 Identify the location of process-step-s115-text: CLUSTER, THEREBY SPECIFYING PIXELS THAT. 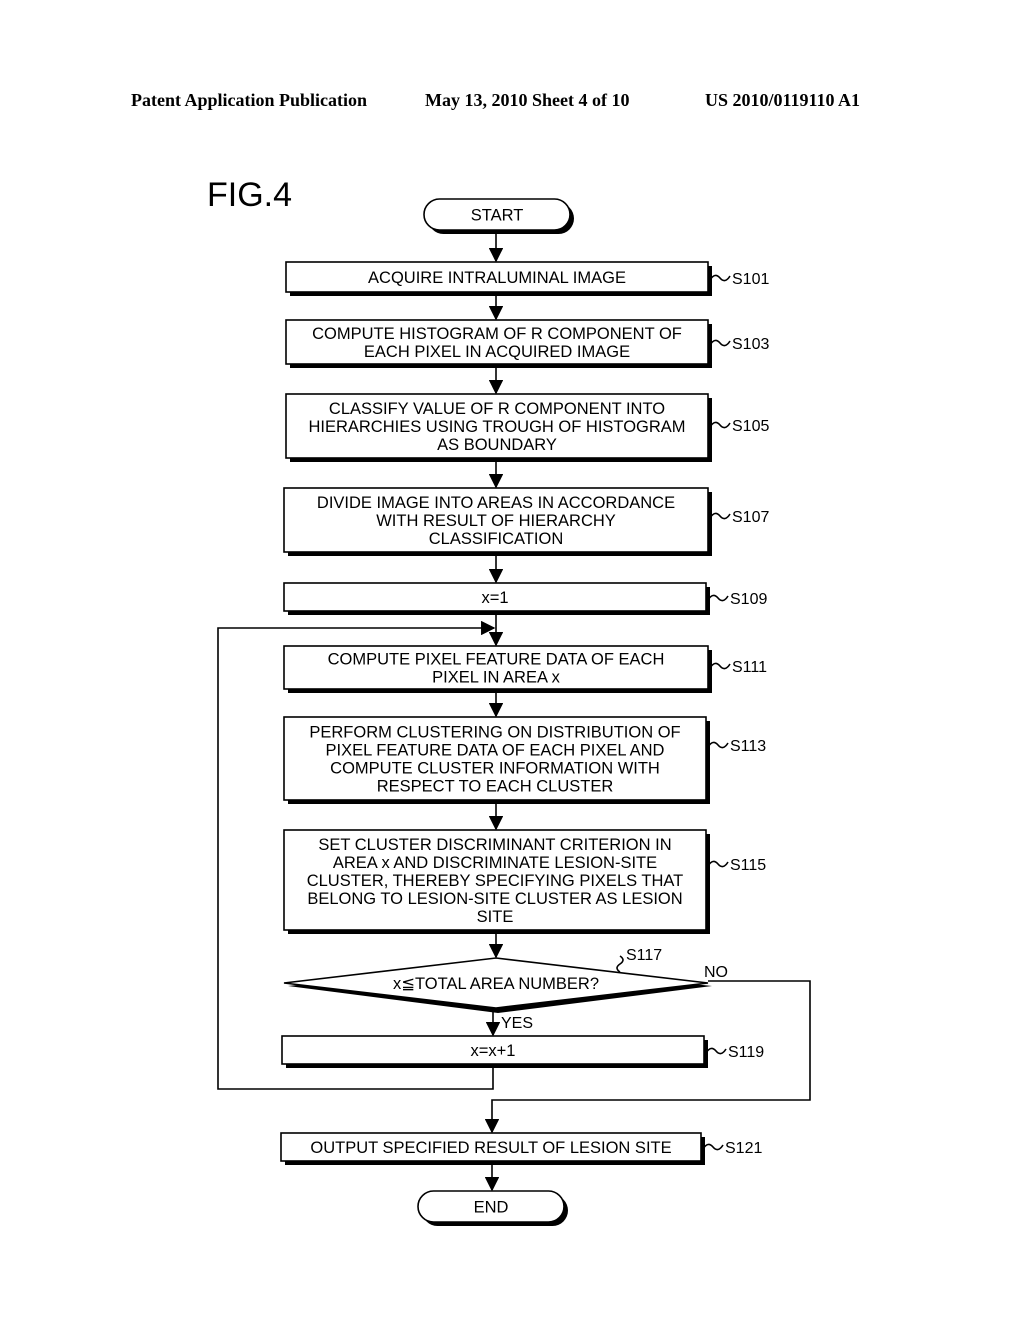
(495, 881).